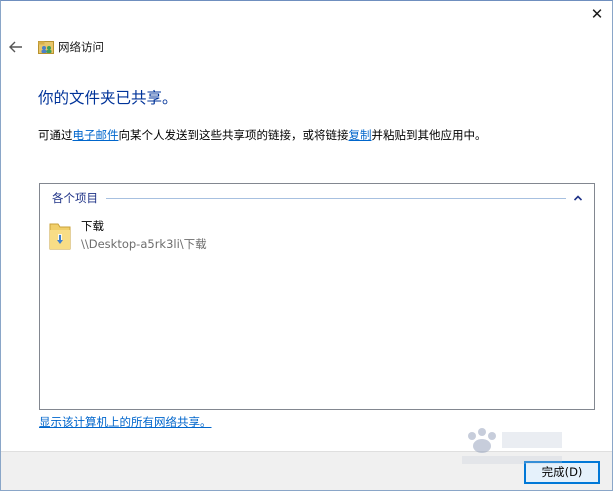 The height and width of the screenshot is (491, 613). I want to click on collapse-group-button, so click(578, 198).